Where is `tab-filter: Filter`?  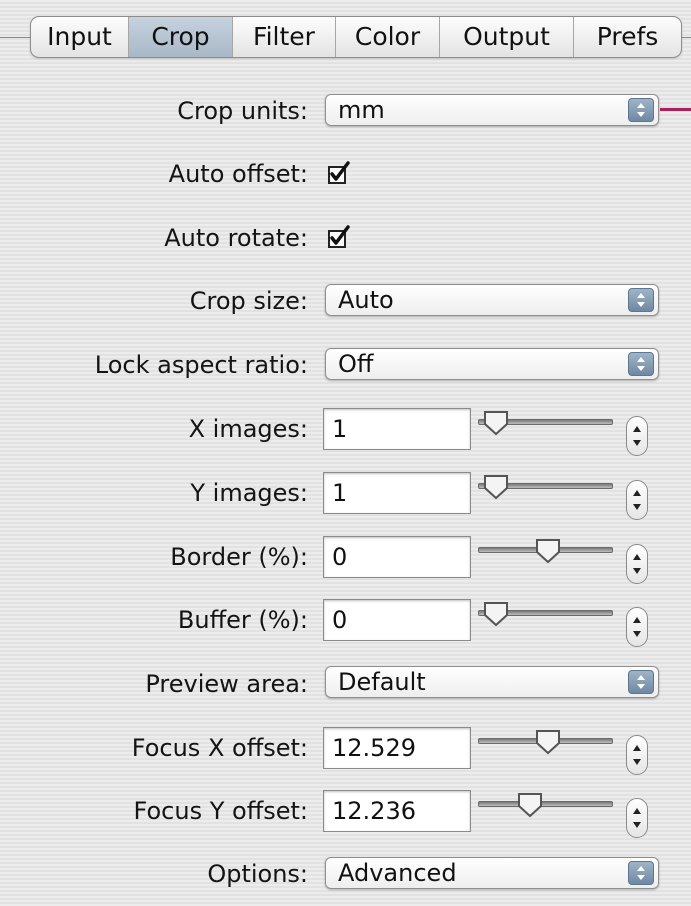 tab-filter: Filter is located at coordinates (284, 37).